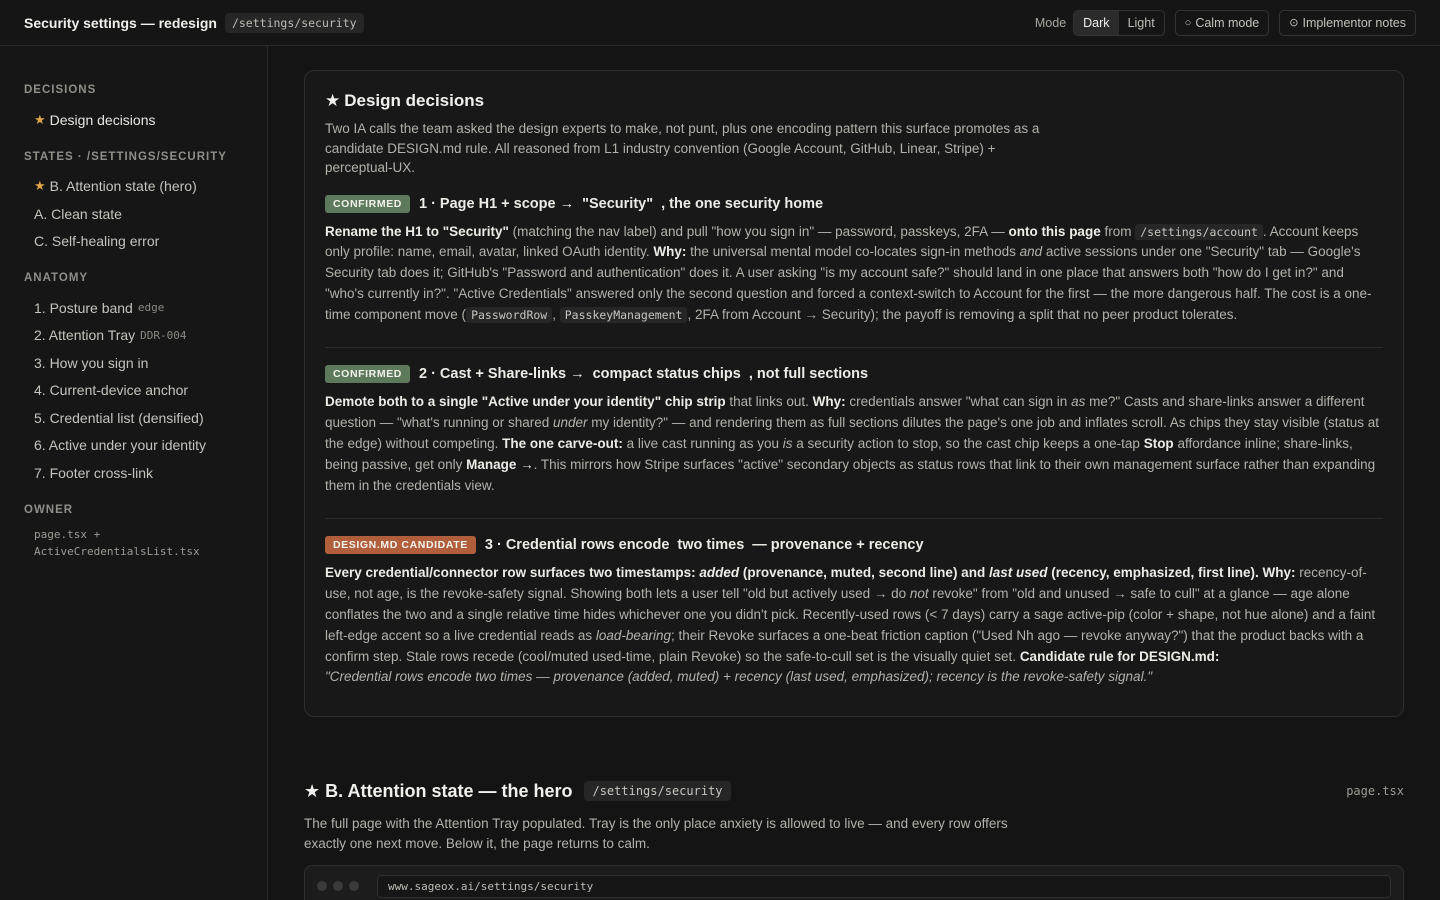  Describe the element at coordinates (133, 214) in the screenshot. I see `sidebar-item-clean-state: A. Clean state` at that location.